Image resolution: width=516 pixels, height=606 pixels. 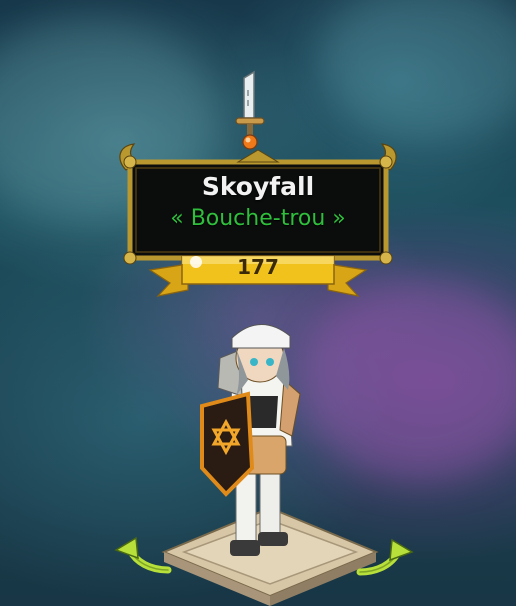 I want to click on character-level: 177, so click(x=258, y=267).